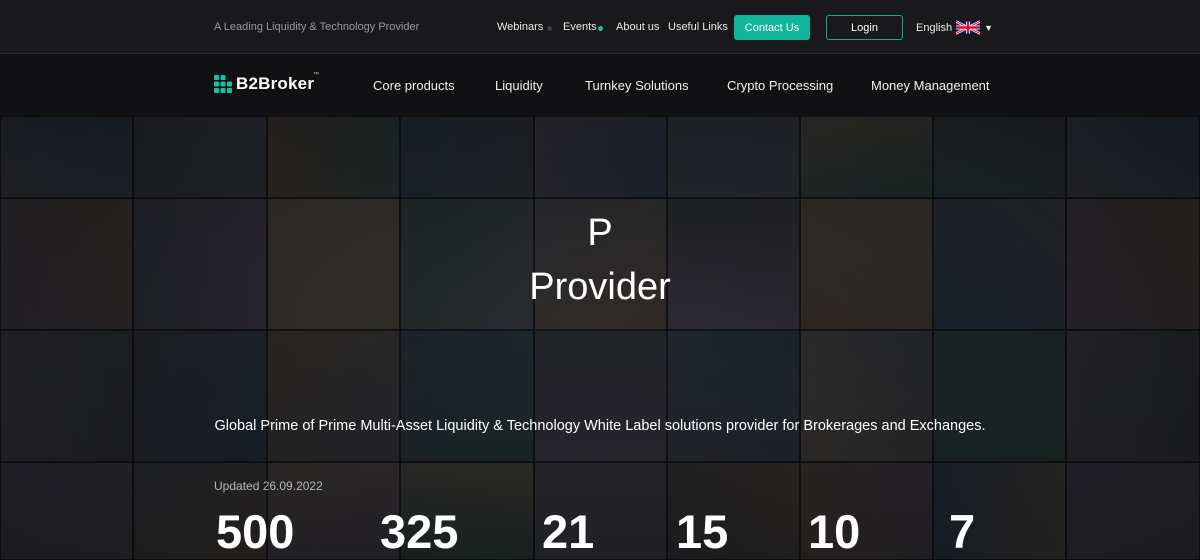  What do you see at coordinates (637, 27) in the screenshot?
I see `about-us-link: About us` at bounding box center [637, 27].